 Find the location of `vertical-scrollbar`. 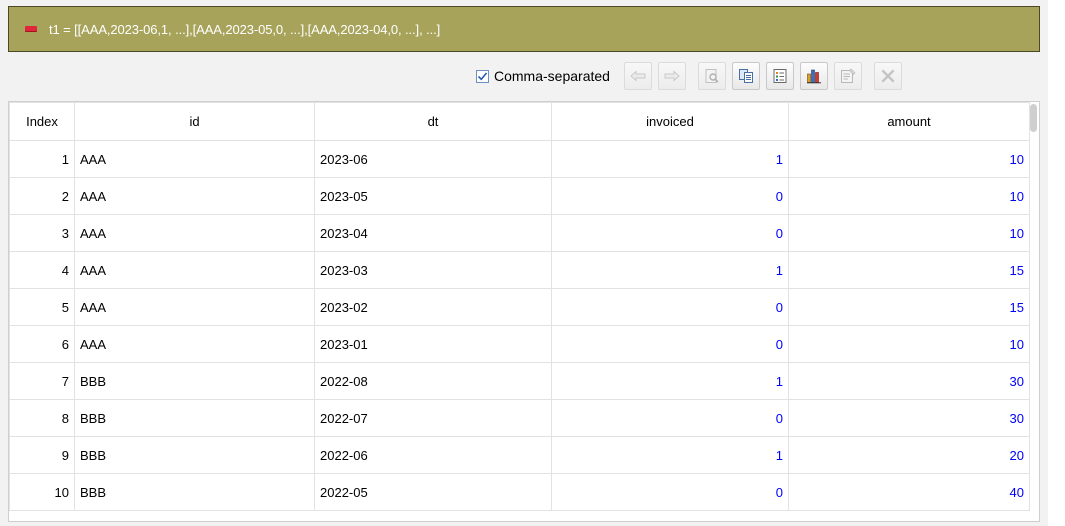

vertical-scrollbar is located at coordinates (1033, 118).